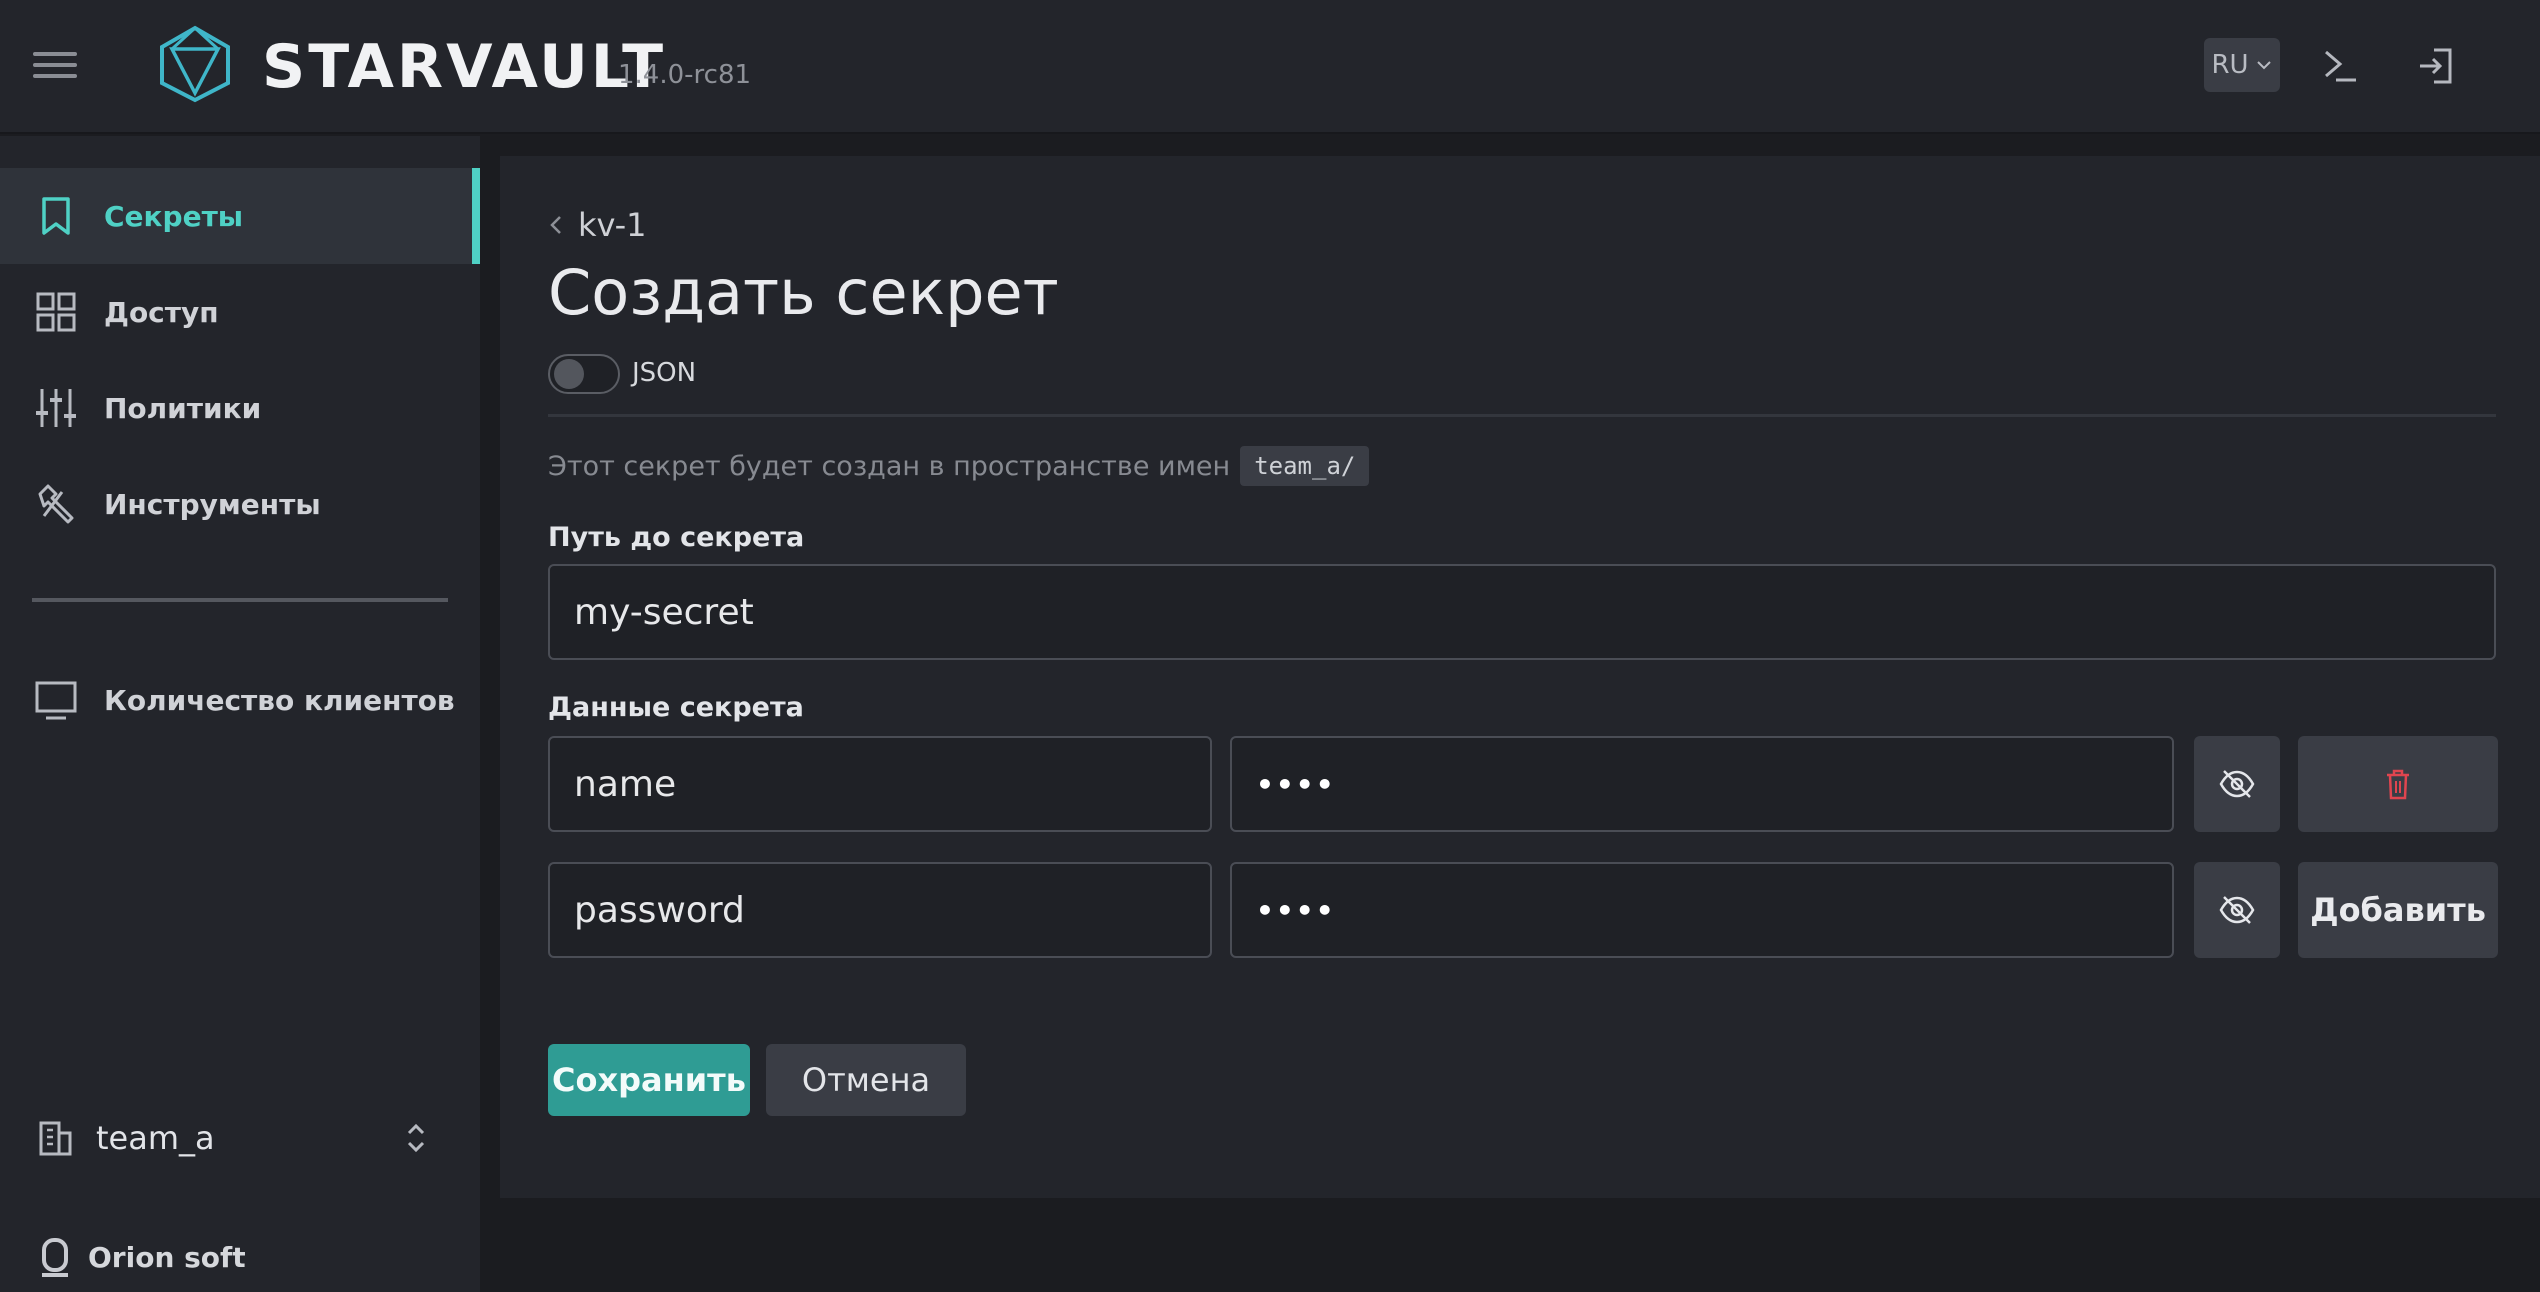 The height and width of the screenshot is (1292, 2540). Describe the element at coordinates (55, 67) in the screenshot. I see `menu-icon` at that location.